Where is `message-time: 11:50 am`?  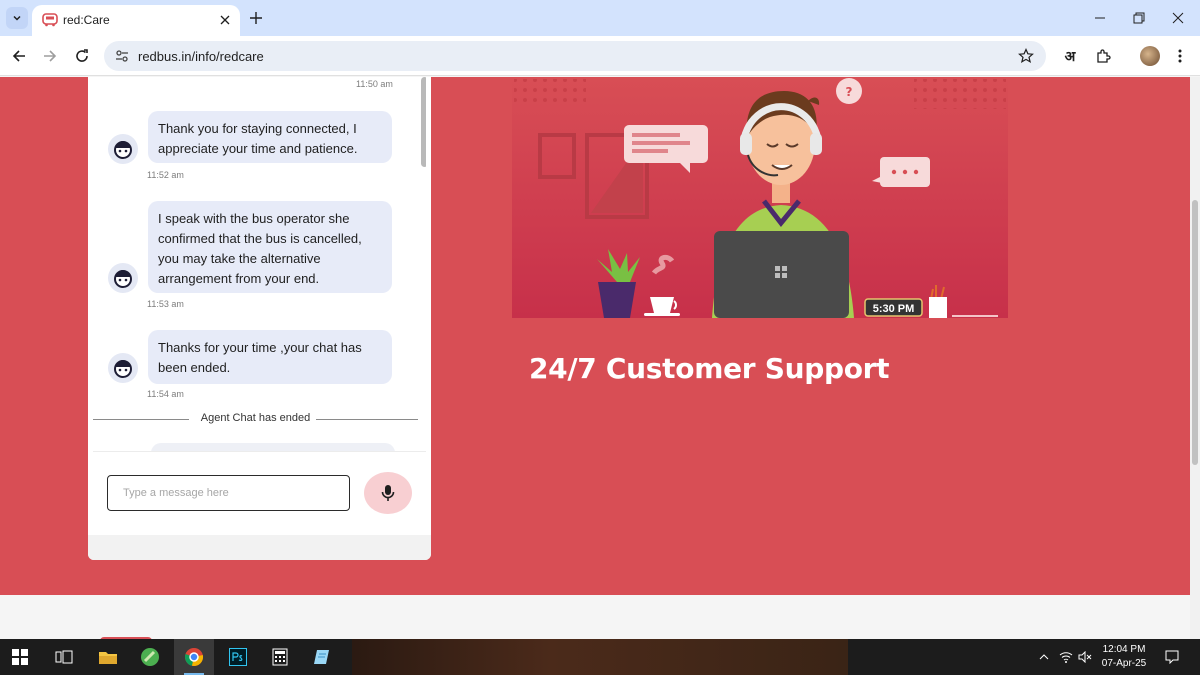 message-time: 11:50 am is located at coordinates (374, 84).